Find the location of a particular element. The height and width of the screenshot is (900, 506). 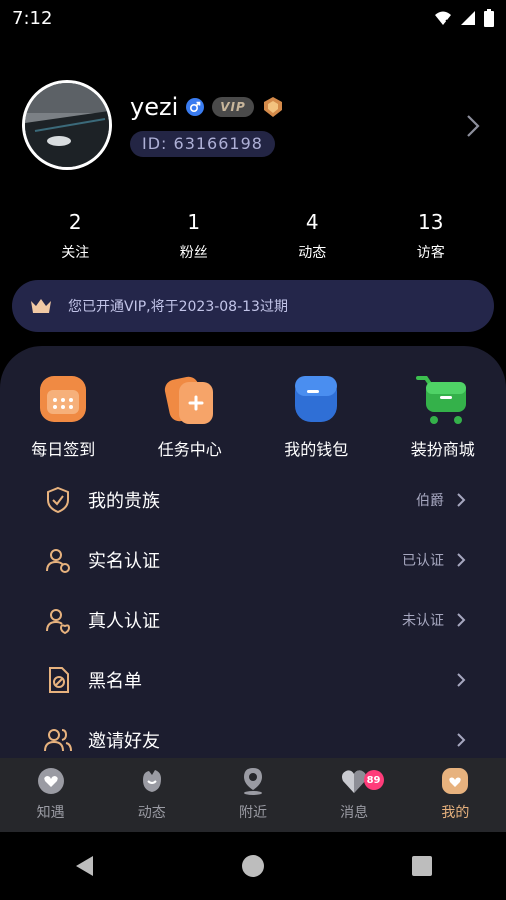

status-time: 7:12 is located at coordinates (32, 18).